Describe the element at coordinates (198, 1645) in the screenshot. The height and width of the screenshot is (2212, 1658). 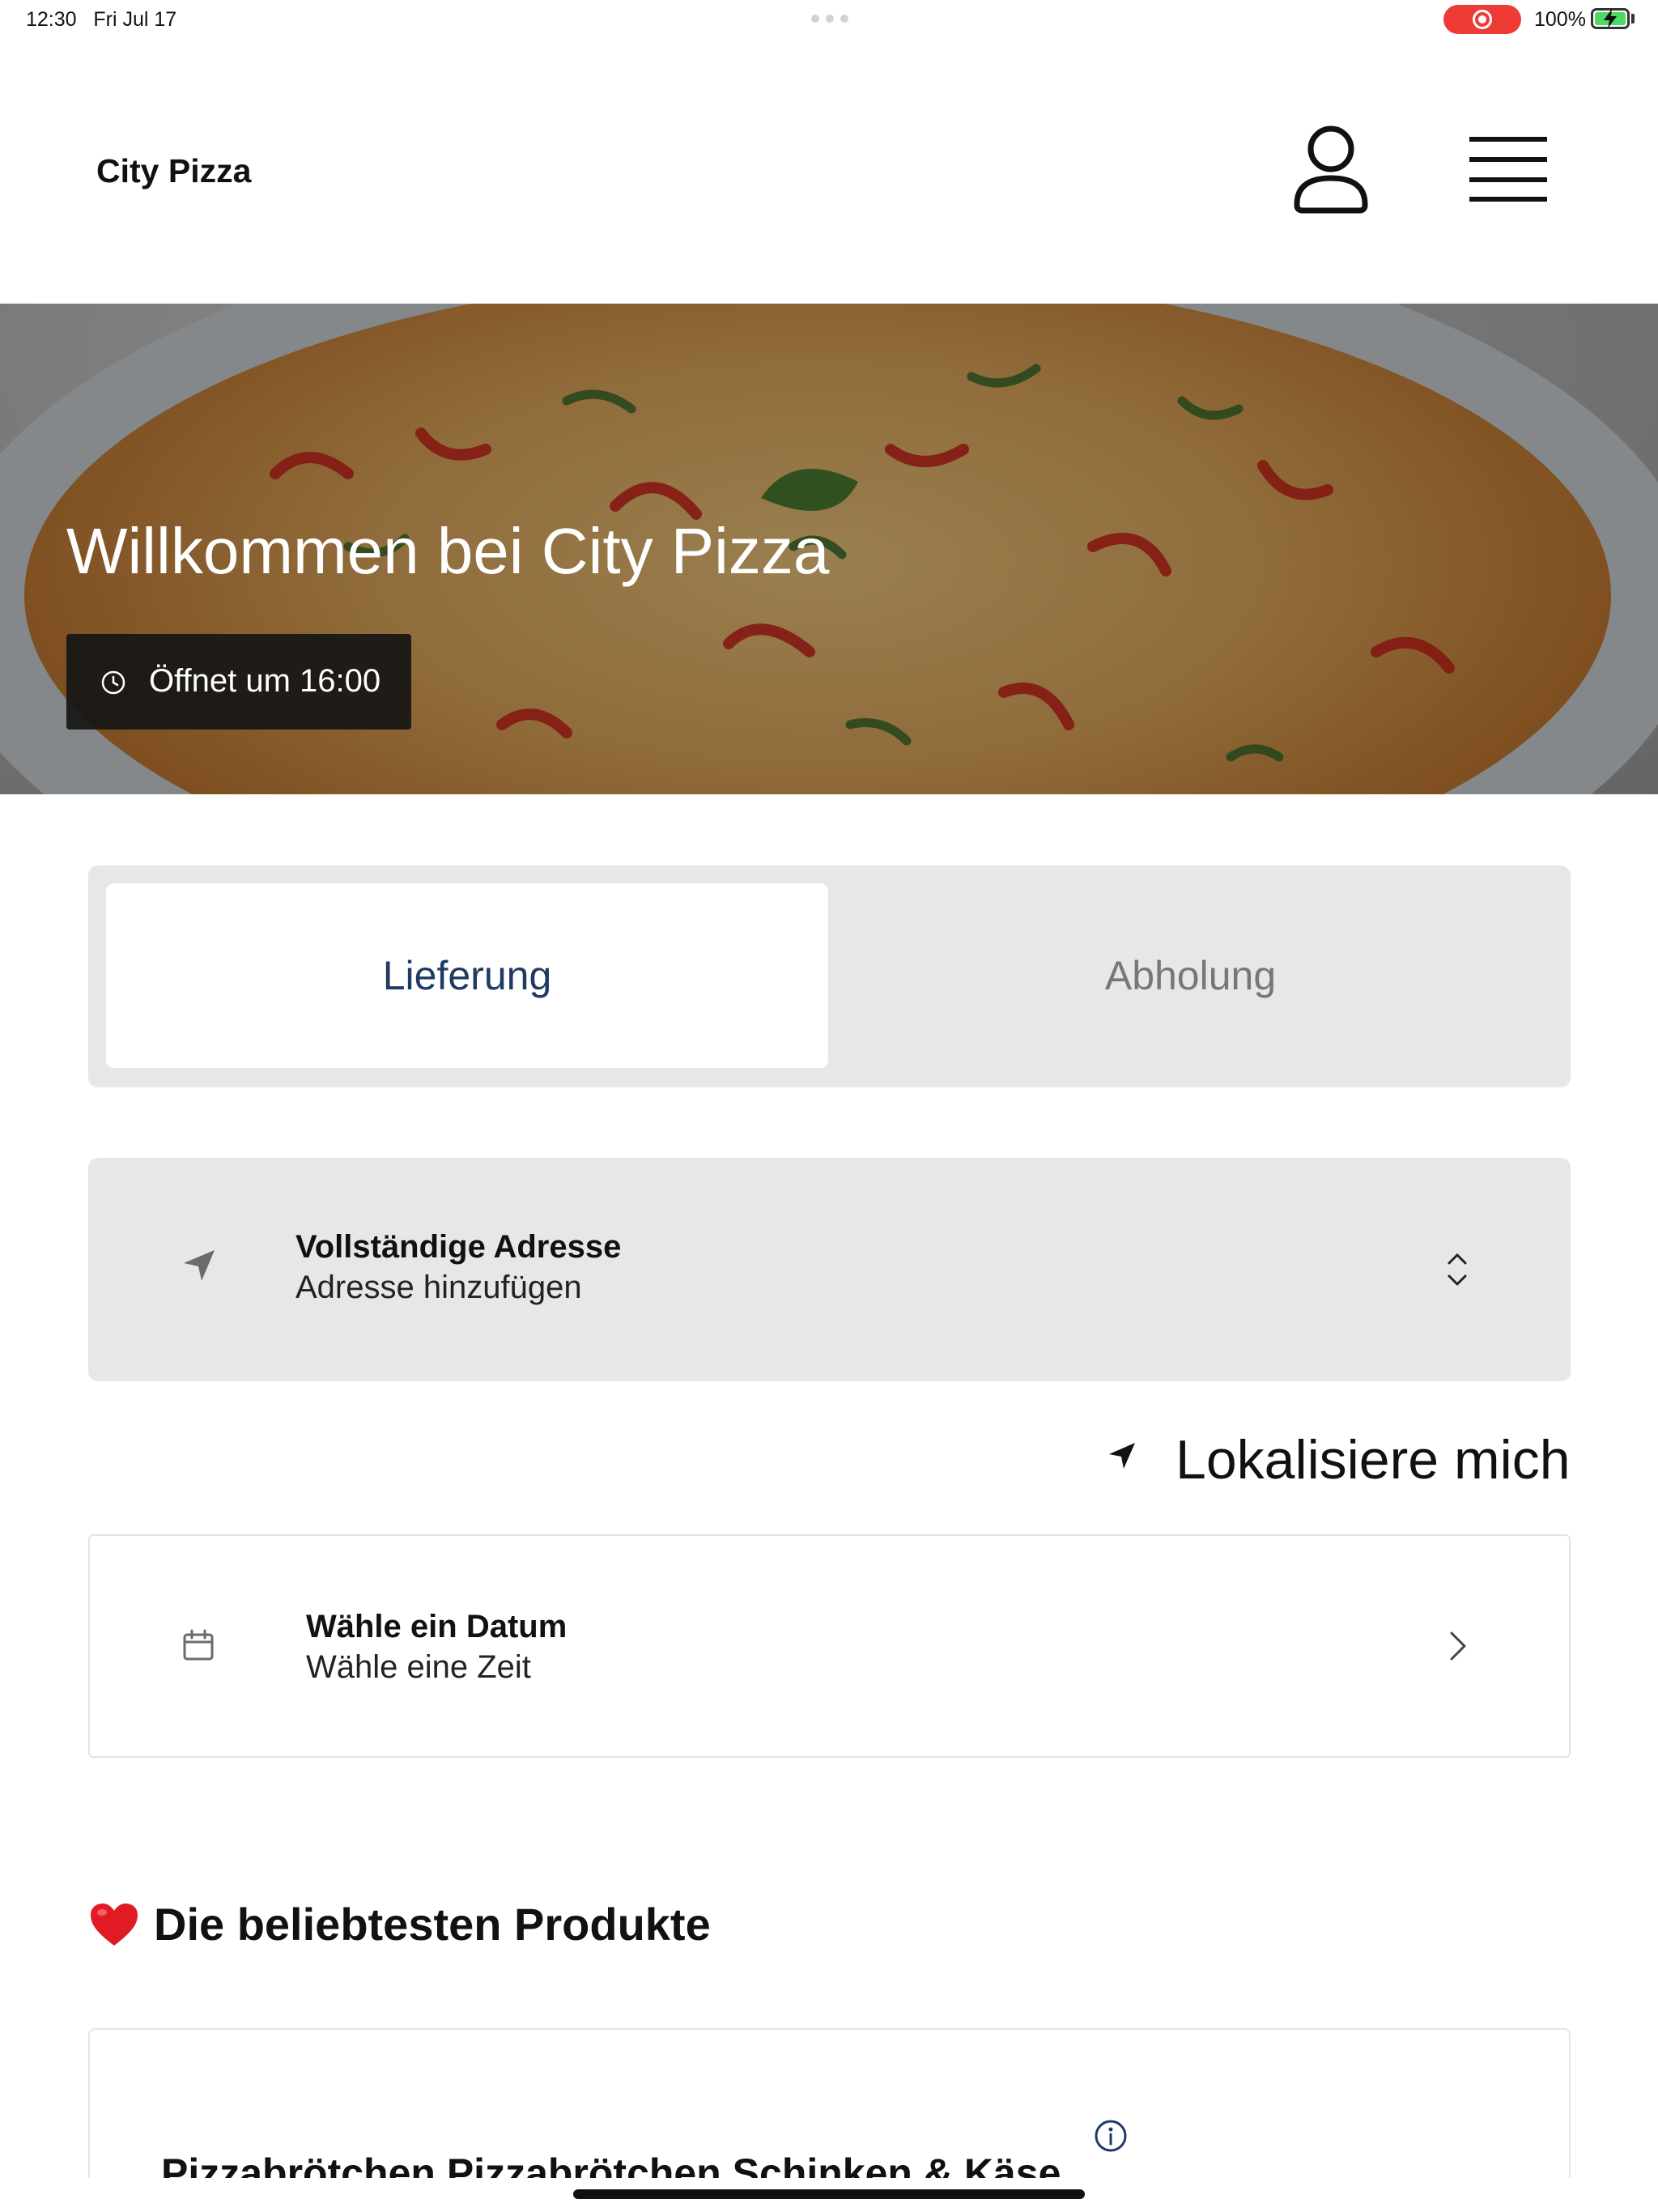
I see `calendar-icon` at that location.